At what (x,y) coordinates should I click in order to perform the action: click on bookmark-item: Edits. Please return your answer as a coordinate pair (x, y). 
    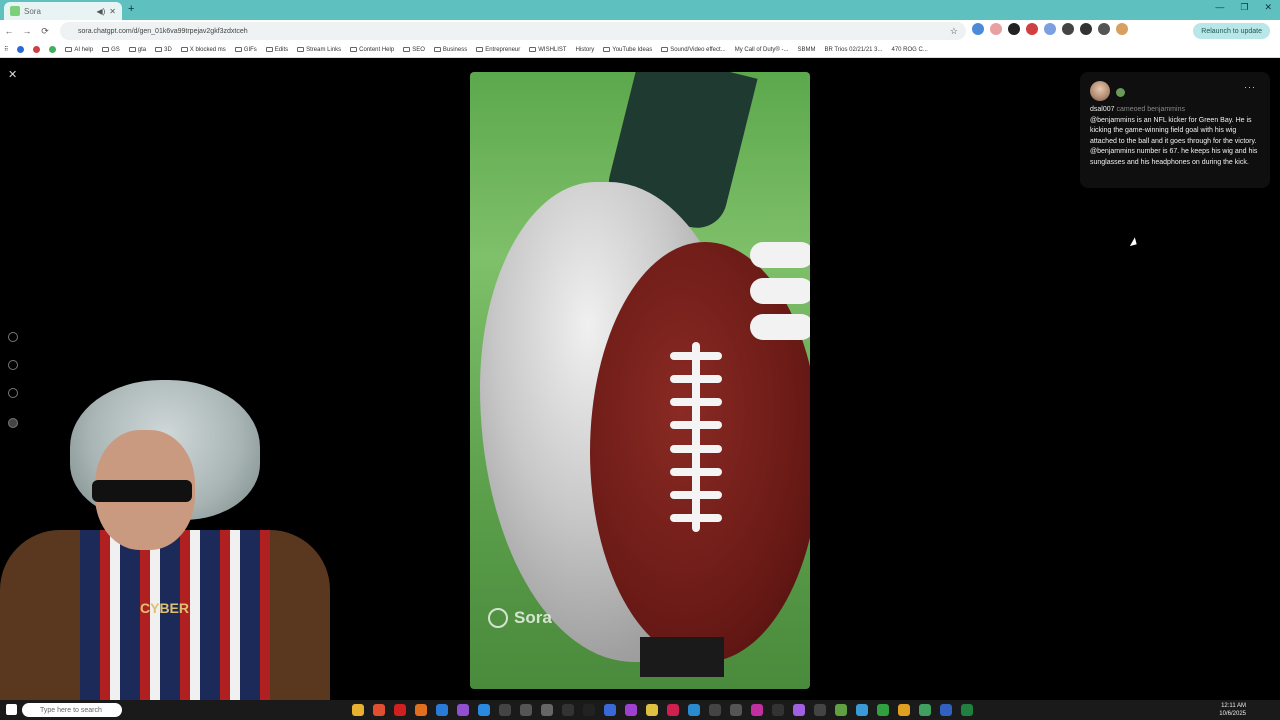
    Looking at the image, I should click on (276, 50).